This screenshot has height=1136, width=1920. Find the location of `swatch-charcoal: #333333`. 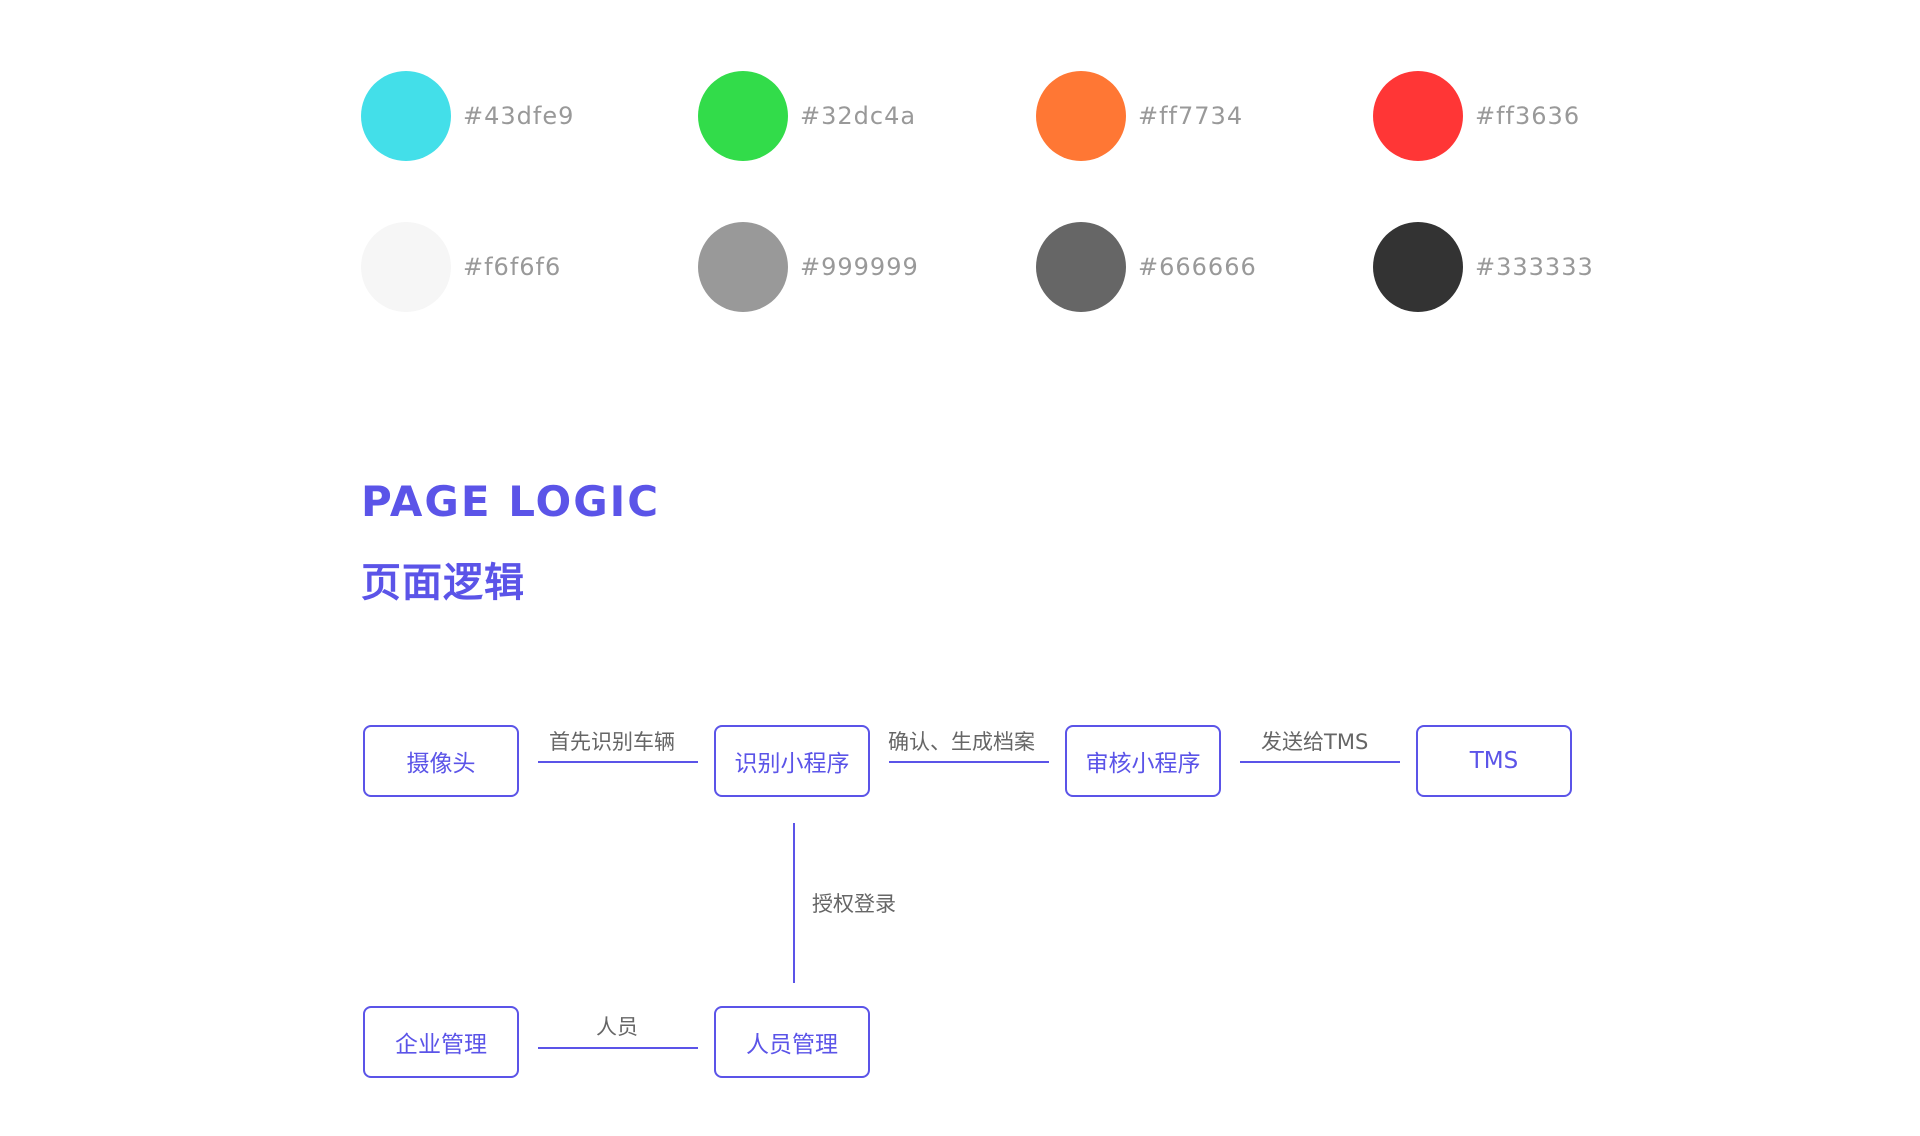

swatch-charcoal: #333333 is located at coordinates (1483, 267).